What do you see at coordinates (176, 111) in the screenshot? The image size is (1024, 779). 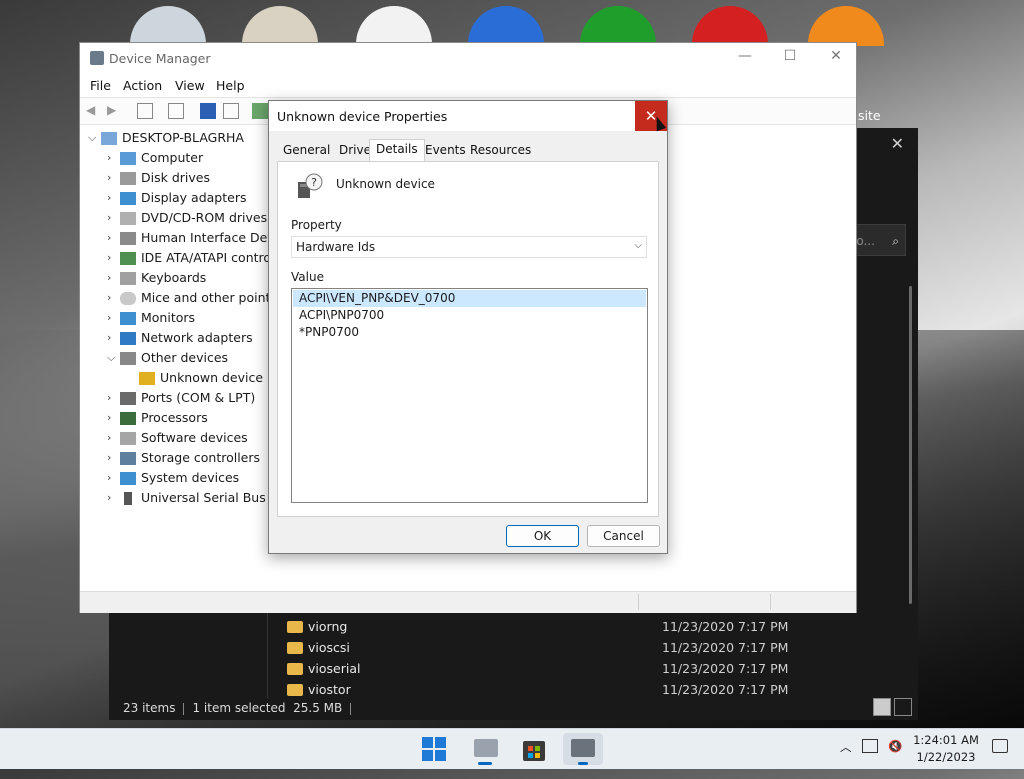 I see `properties-icon` at bounding box center [176, 111].